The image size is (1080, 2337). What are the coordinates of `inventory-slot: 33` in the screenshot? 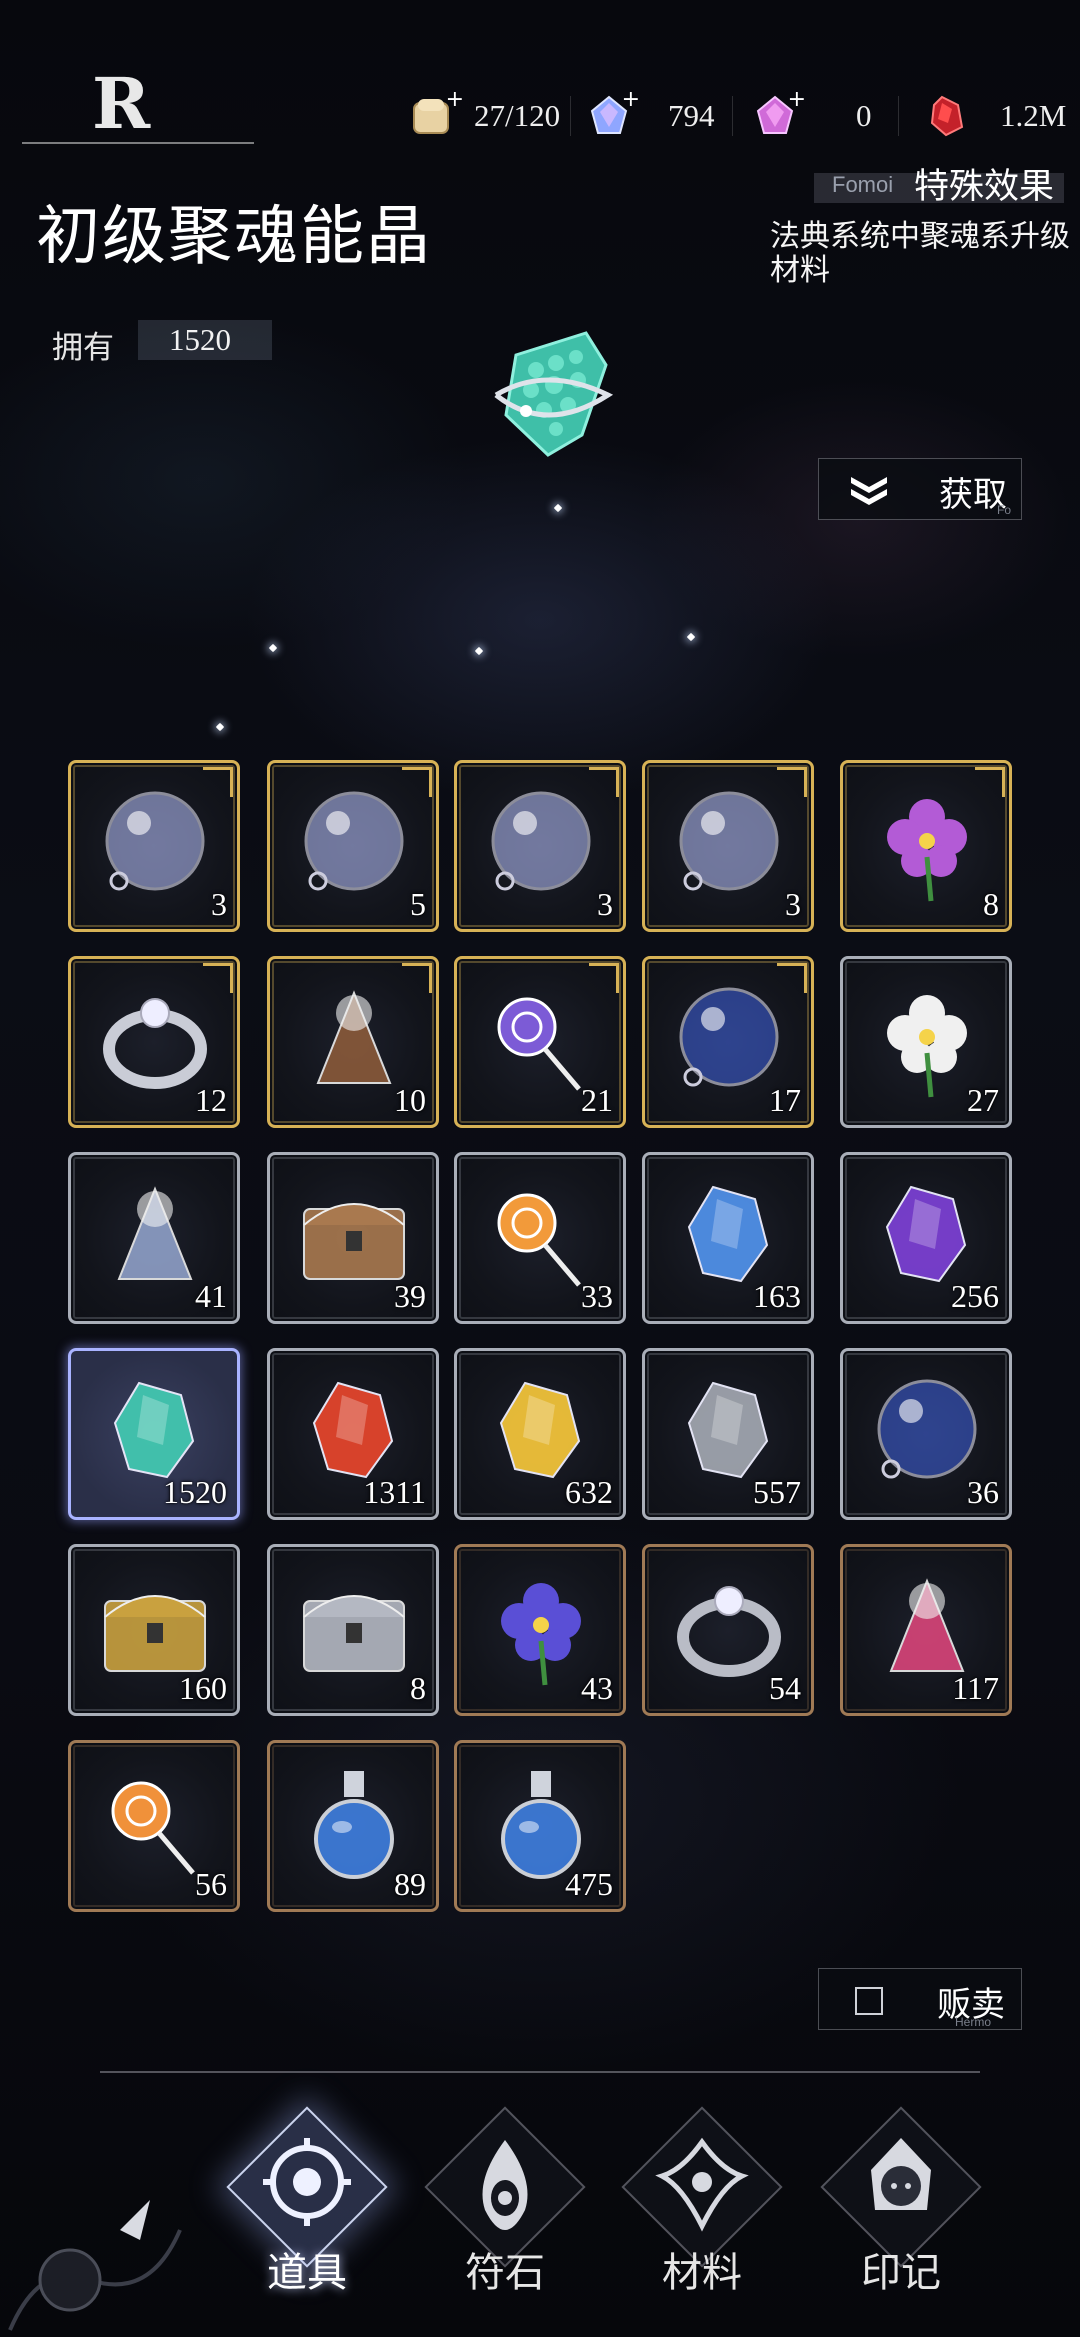 It's located at (540, 1238).